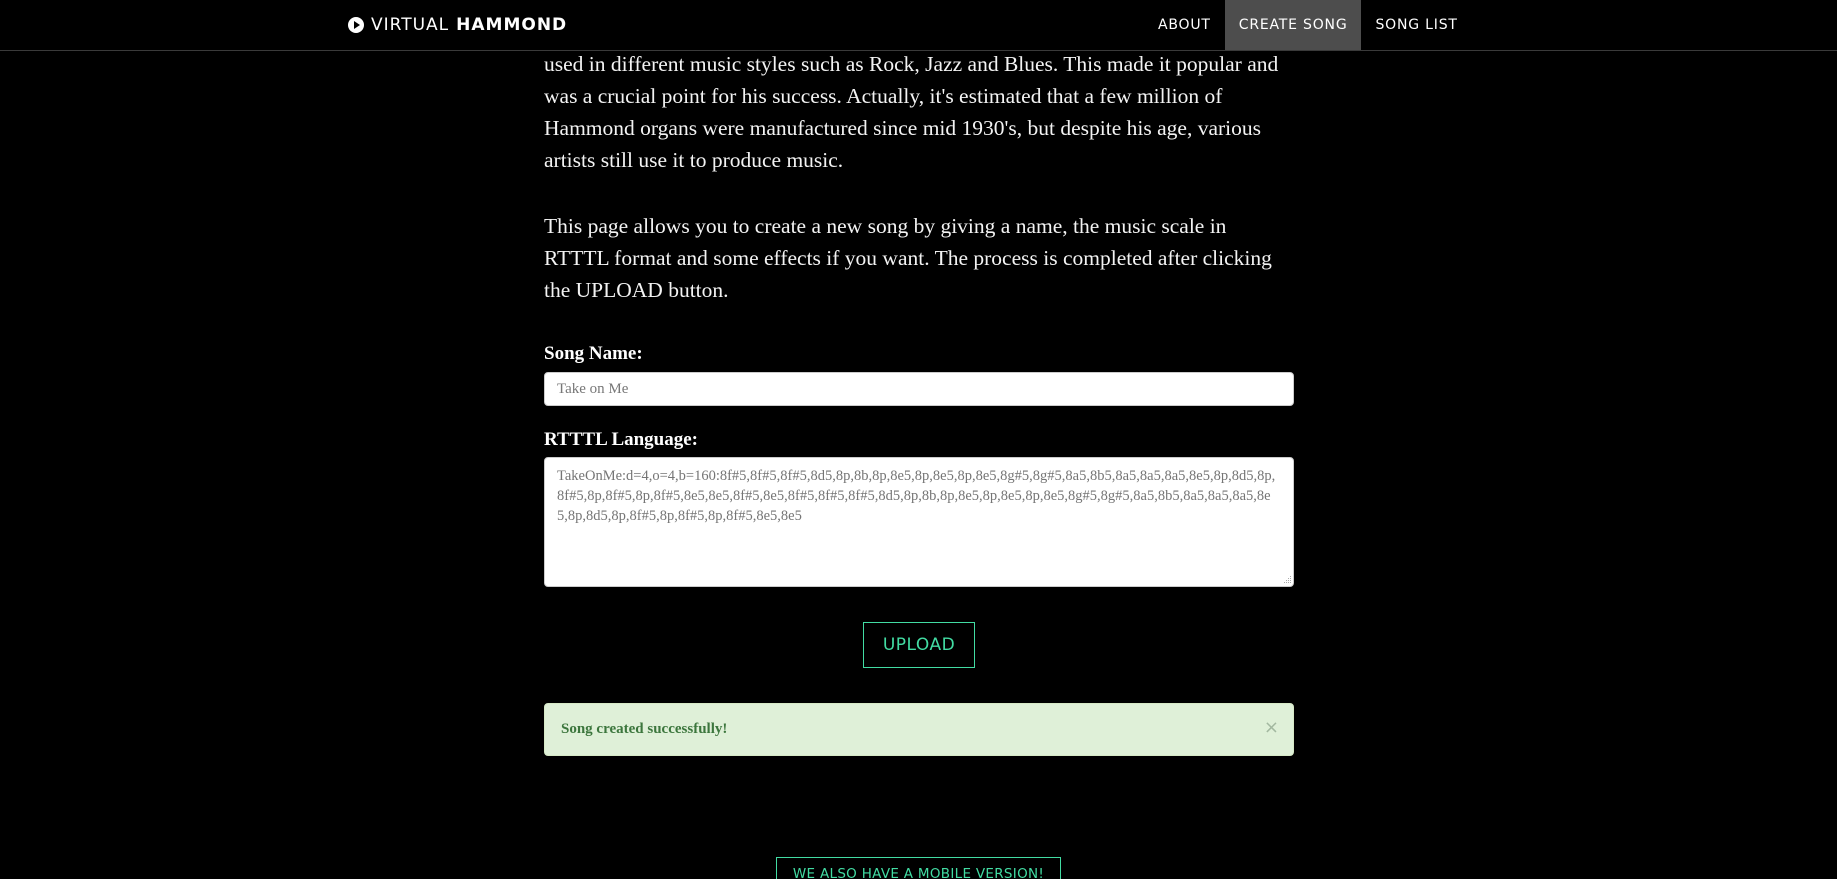 Image resolution: width=1837 pixels, height=879 pixels. What do you see at coordinates (919, 389) in the screenshot?
I see `song-name-input` at bounding box center [919, 389].